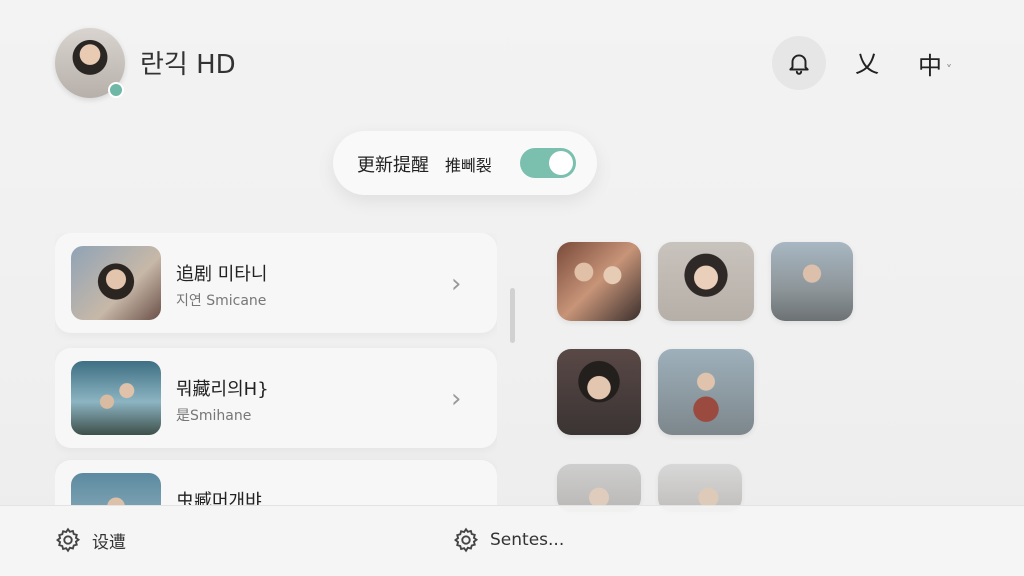 This screenshot has height=576, width=1024. What do you see at coordinates (867, 61) in the screenshot?
I see `collapse-button: 乂` at bounding box center [867, 61].